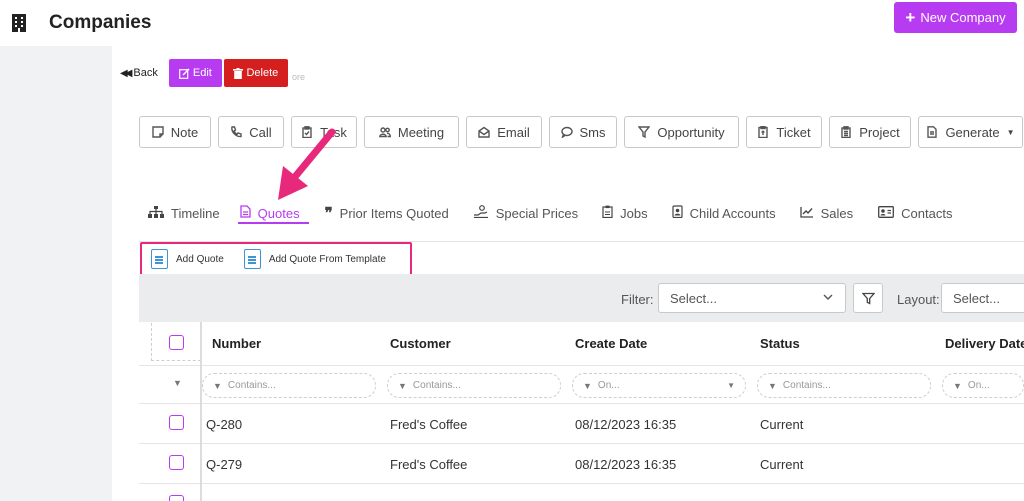 The width and height of the screenshot is (1024, 501). I want to click on layout-label: Layout:, so click(918, 299).